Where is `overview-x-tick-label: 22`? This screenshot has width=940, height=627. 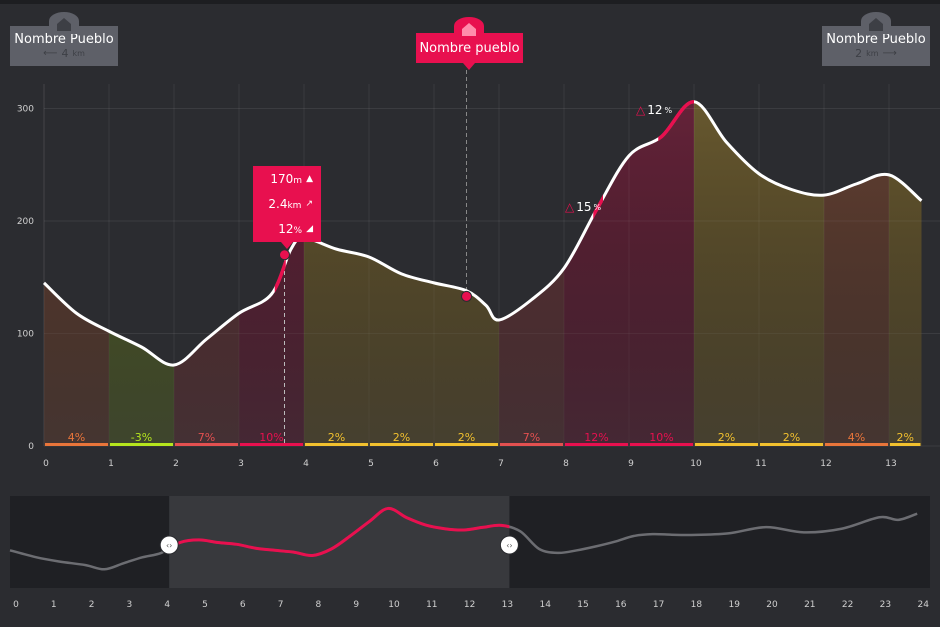
overview-x-tick-label: 22 is located at coordinates (847, 605).